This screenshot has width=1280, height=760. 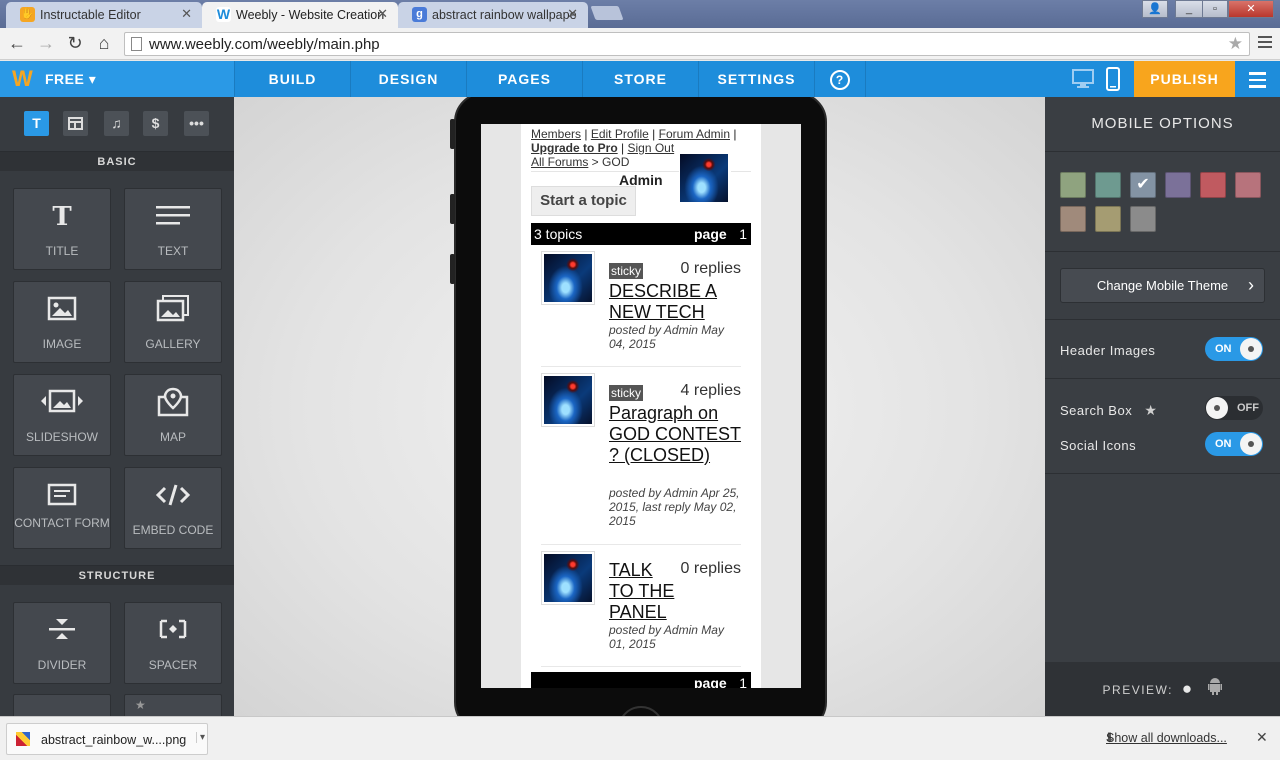 What do you see at coordinates (493, 15) in the screenshot?
I see `tab-google-search: g abstract rainbow wallpape ✕` at bounding box center [493, 15].